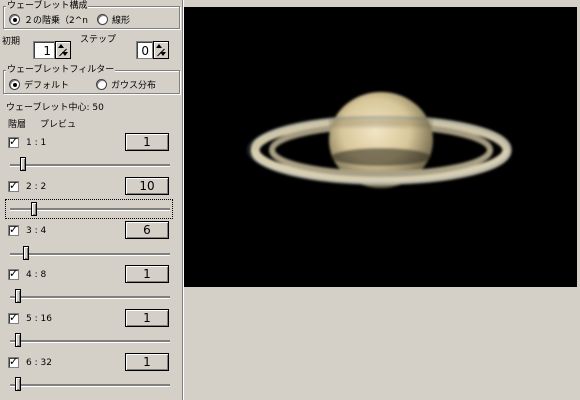 This screenshot has height=400, width=580. What do you see at coordinates (36, 187) in the screenshot?
I see `layer-2-label: 2` at bounding box center [36, 187].